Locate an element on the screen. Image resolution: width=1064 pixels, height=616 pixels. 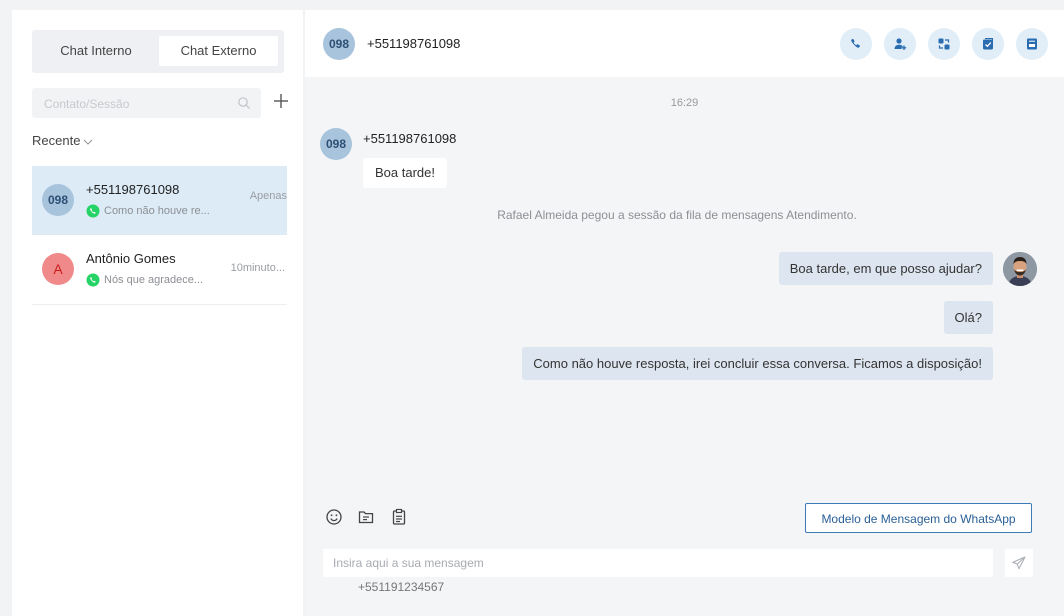
transfer-button is located at coordinates (944, 44).